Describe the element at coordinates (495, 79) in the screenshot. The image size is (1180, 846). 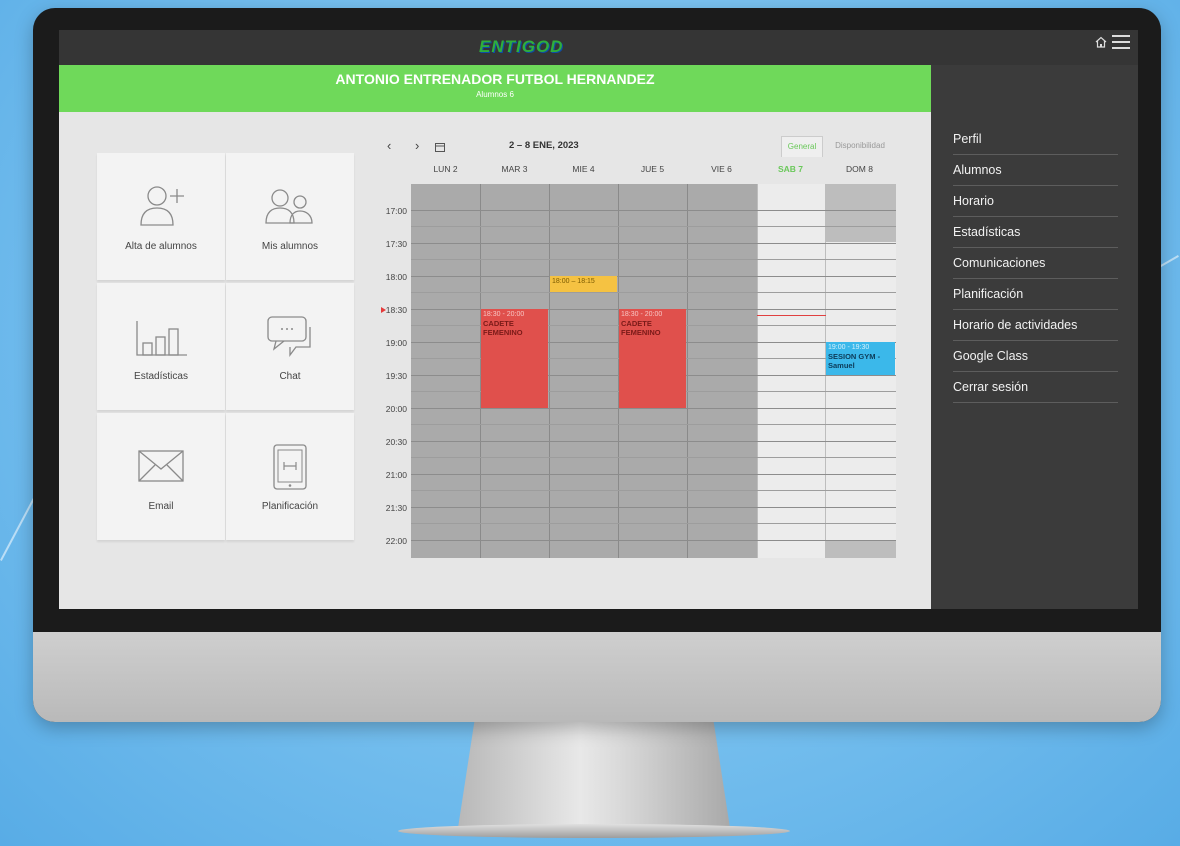
I see `coach-name: ANTONIO ENTRENADOR FUTBOL HERNANDEZ` at that location.